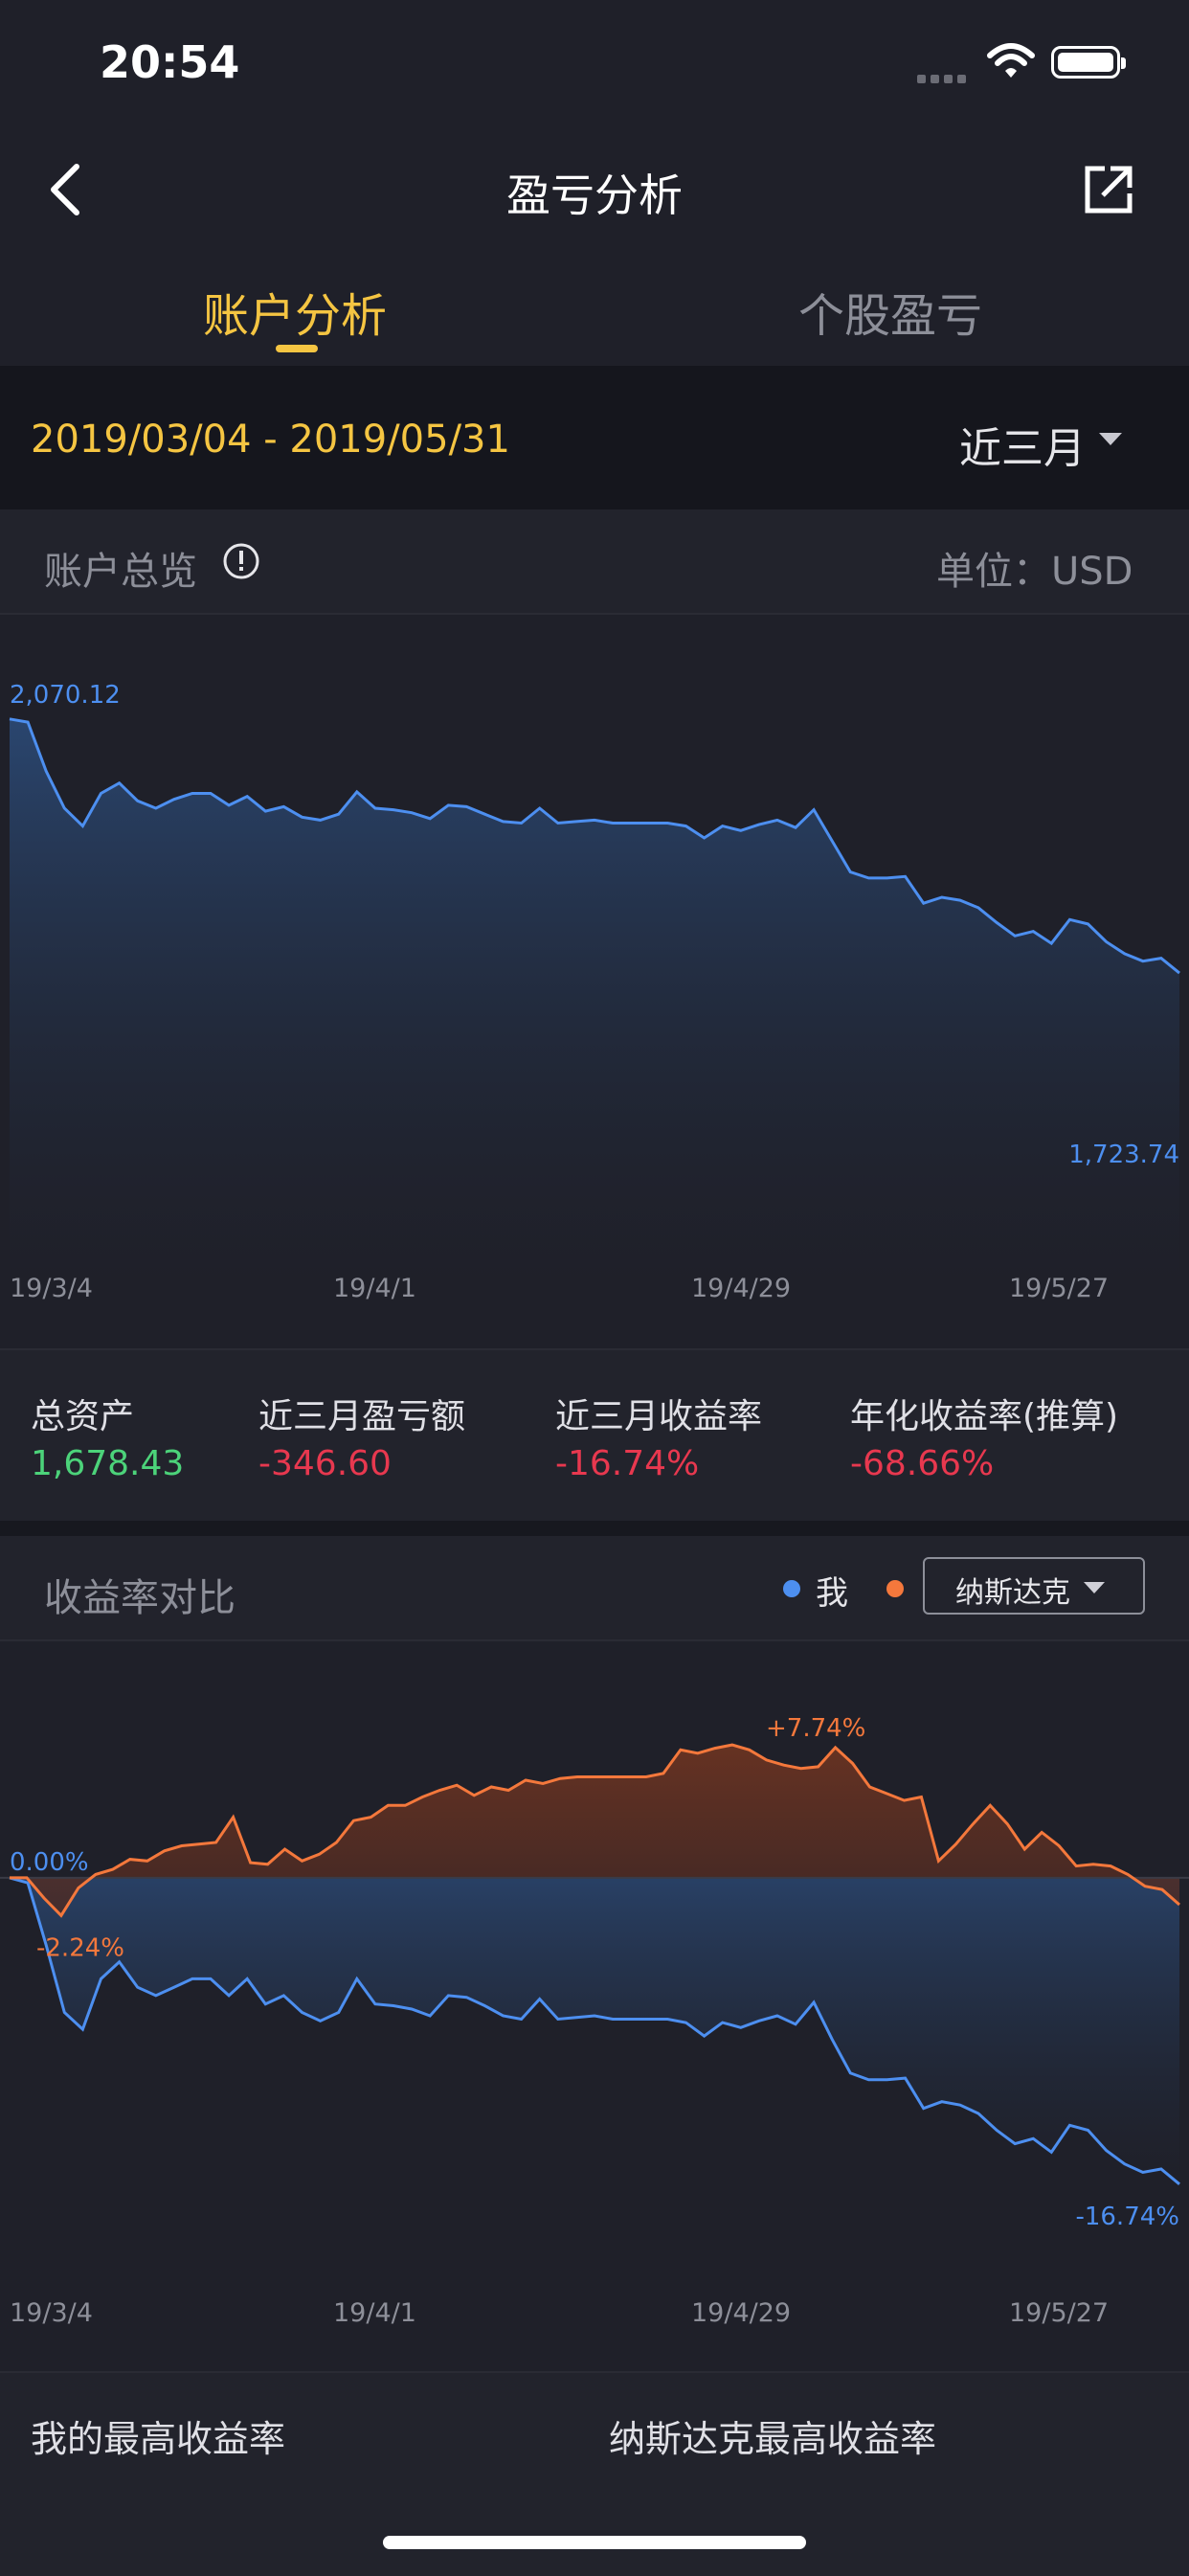 Image resolution: width=1189 pixels, height=2576 pixels. What do you see at coordinates (944, 78) in the screenshot?
I see `signal-icon` at bounding box center [944, 78].